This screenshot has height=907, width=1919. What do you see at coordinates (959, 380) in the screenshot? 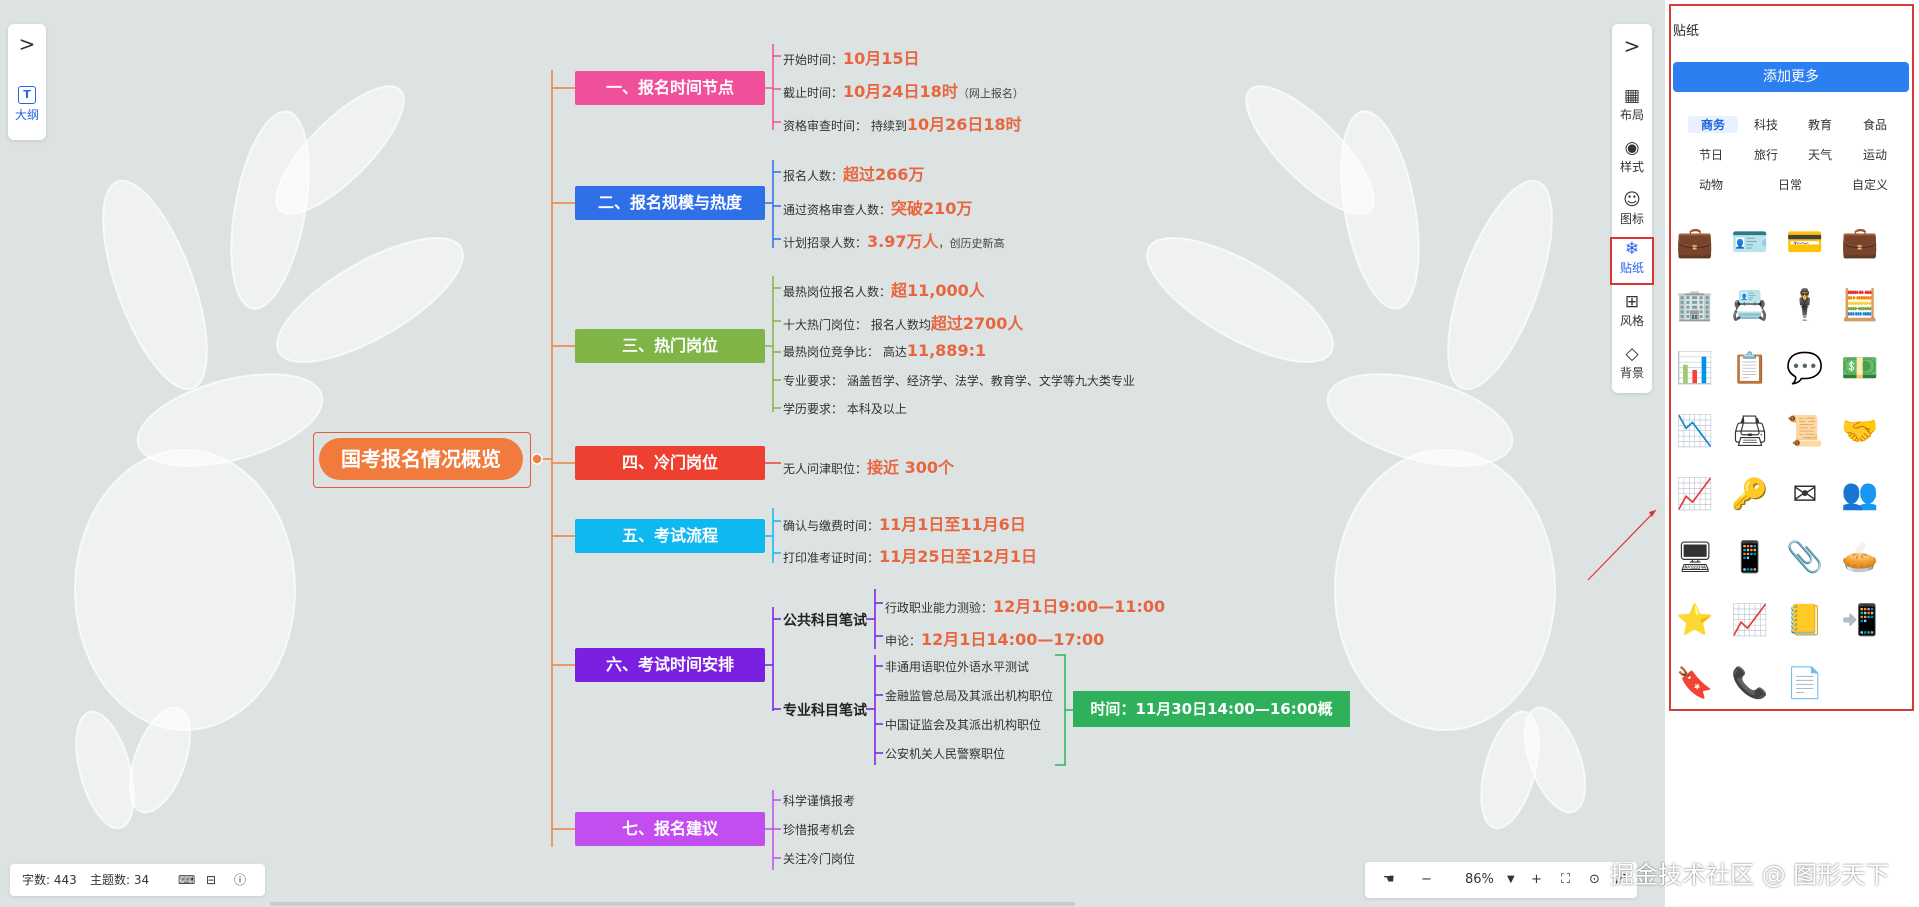
I see `leaf: 专业要求： 涵盖哲学、经济学、法学、教育学、文学等九大类专业` at bounding box center [959, 380].